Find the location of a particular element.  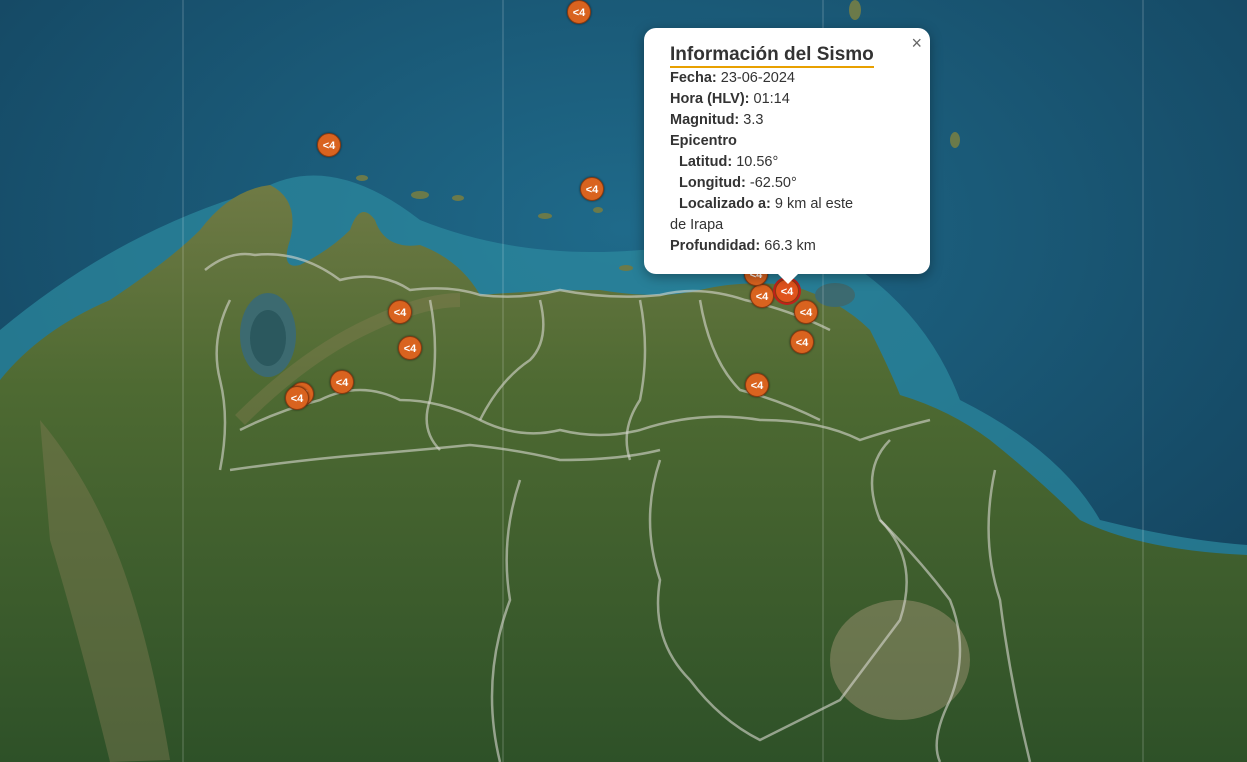

date-label: Fecha: is located at coordinates (693, 78).